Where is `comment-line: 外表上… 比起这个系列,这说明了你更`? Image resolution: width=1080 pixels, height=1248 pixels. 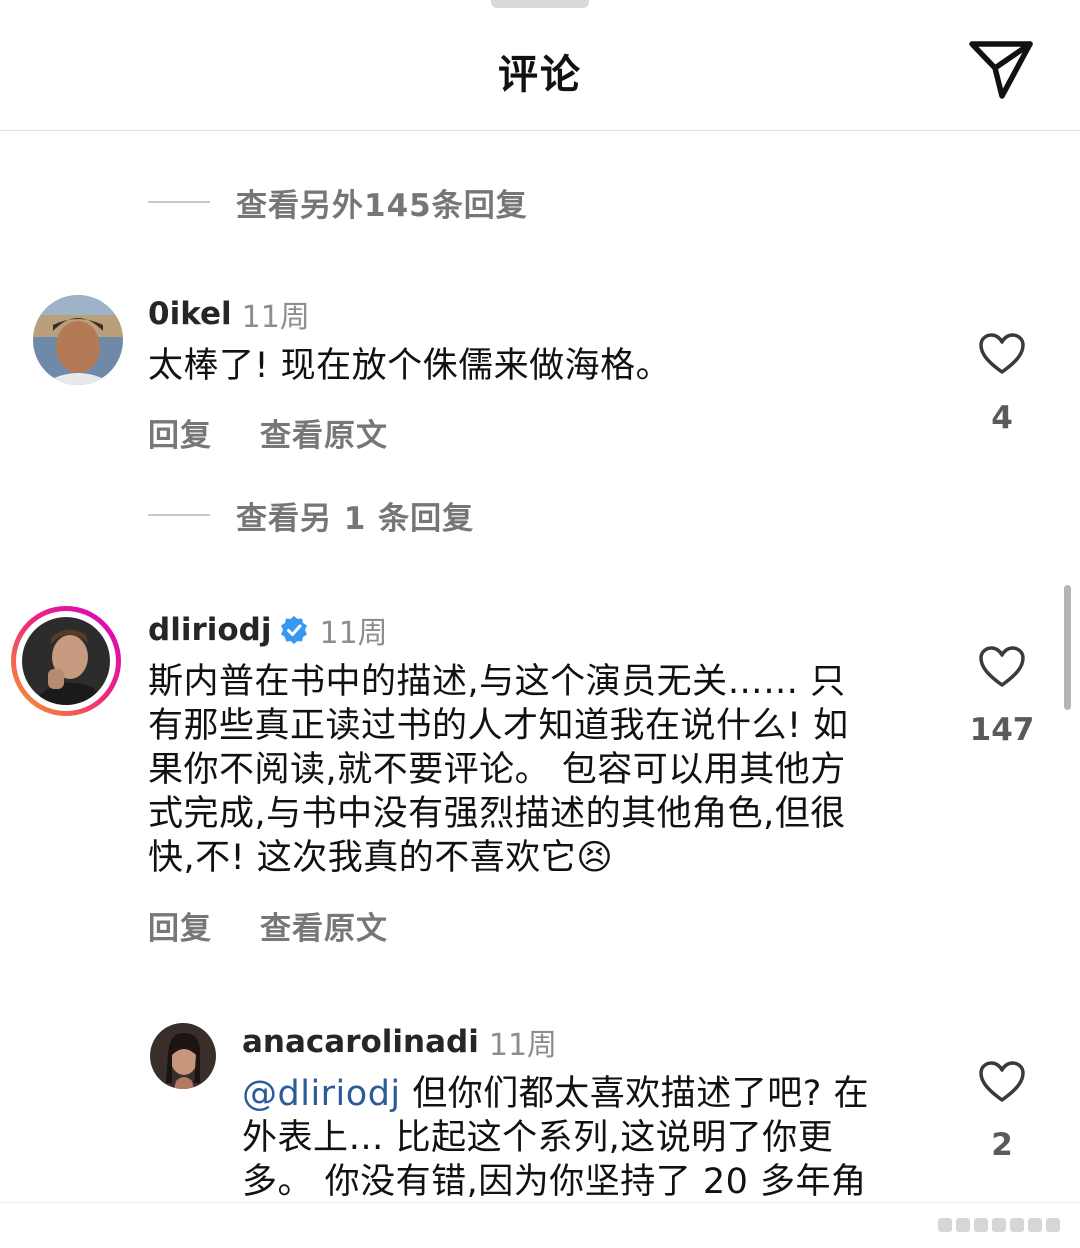 comment-line: 外表上… 比起这个系列,这说明了你更 is located at coordinates (538, 1138).